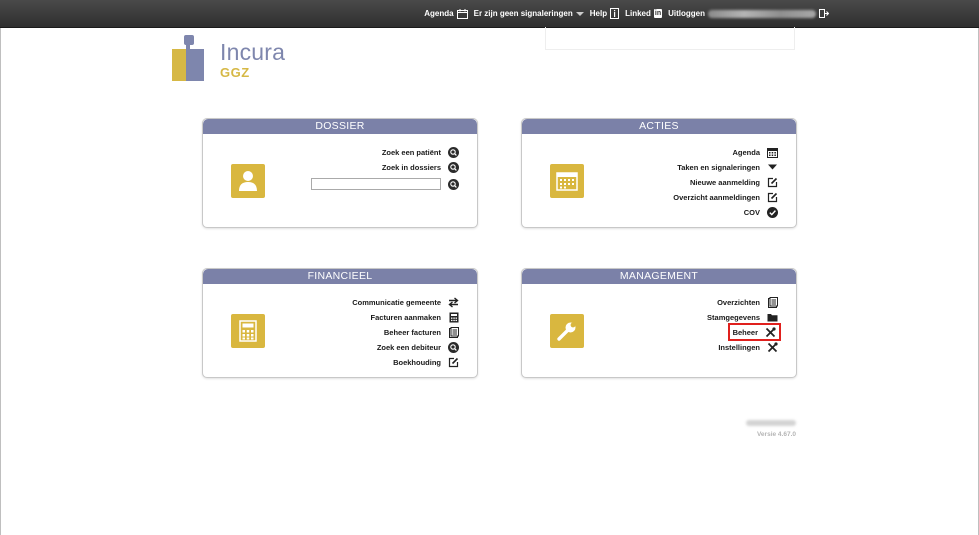 The width and height of the screenshot is (979, 535). I want to click on overzicht-aanmeldingen-label: Overzicht aanmeldingen, so click(716, 197).